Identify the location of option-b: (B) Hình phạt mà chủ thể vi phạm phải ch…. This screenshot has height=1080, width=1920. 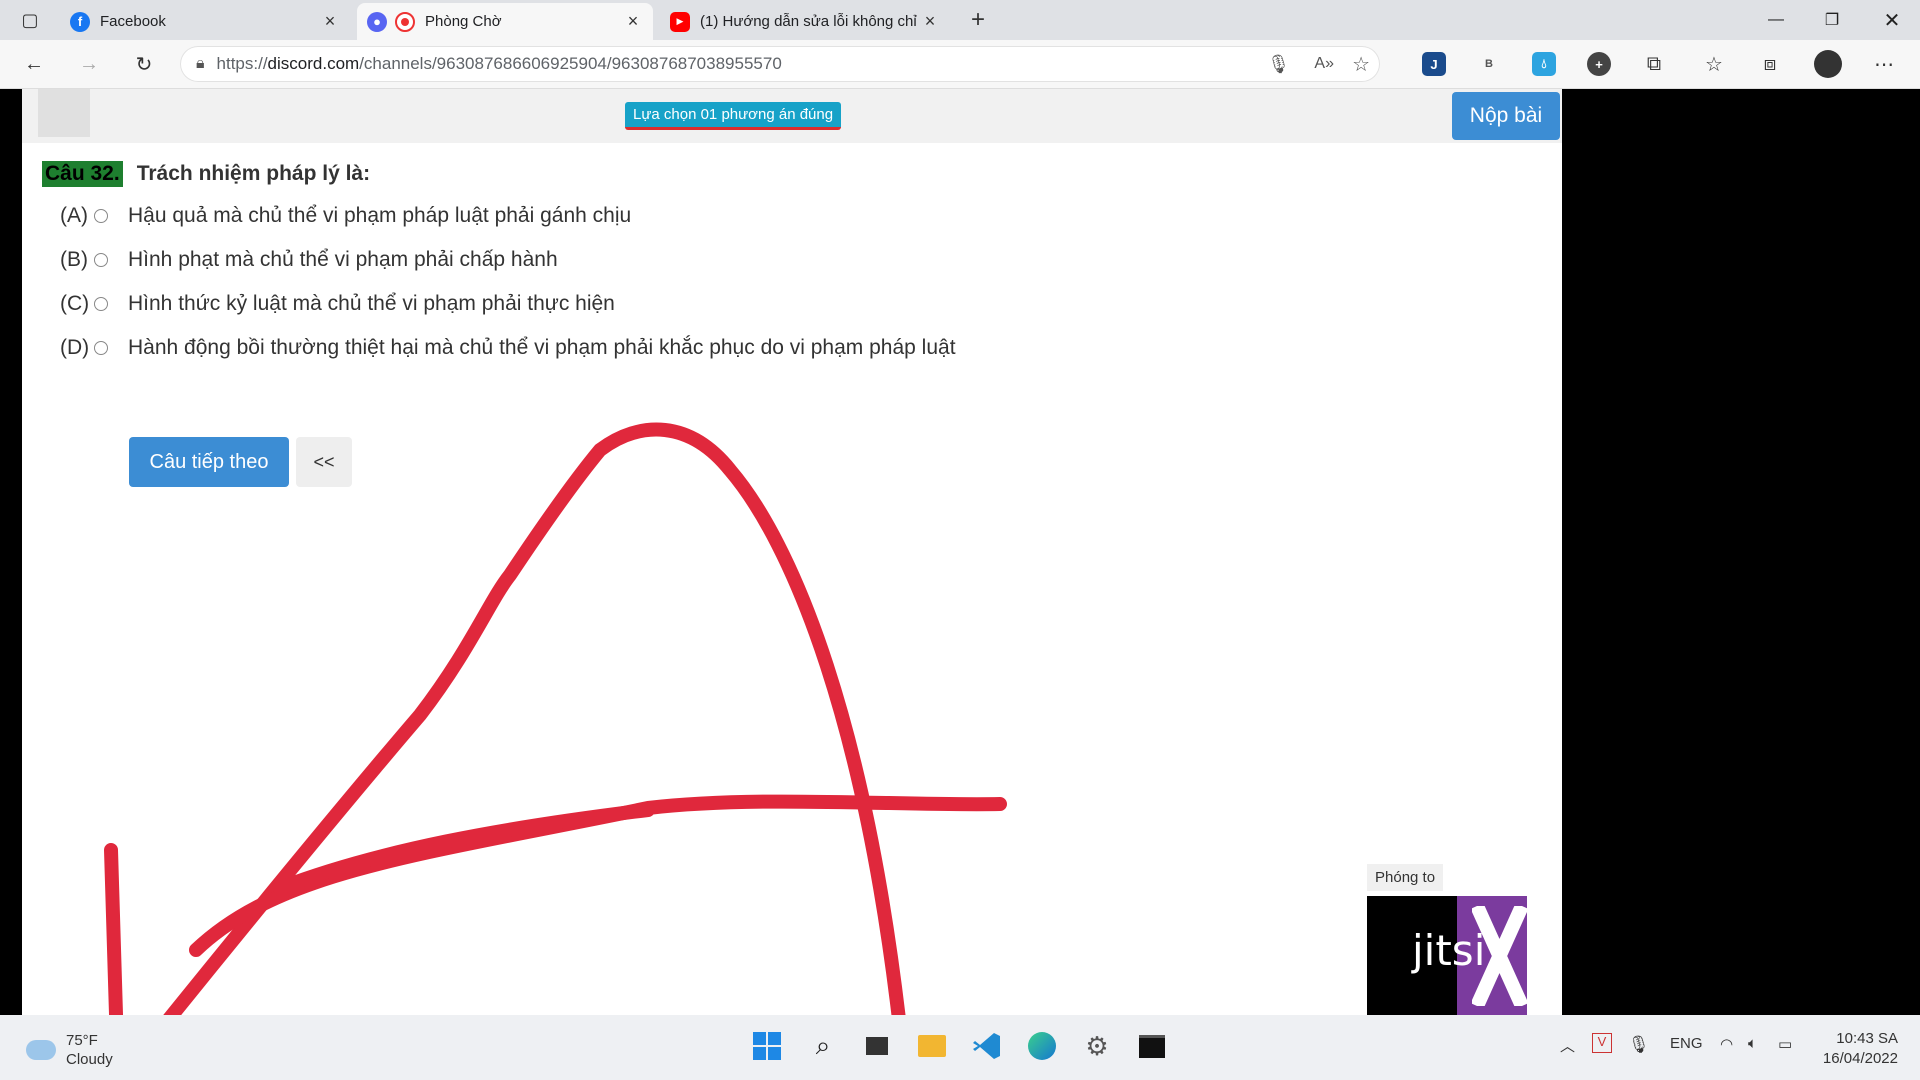
(309, 260).